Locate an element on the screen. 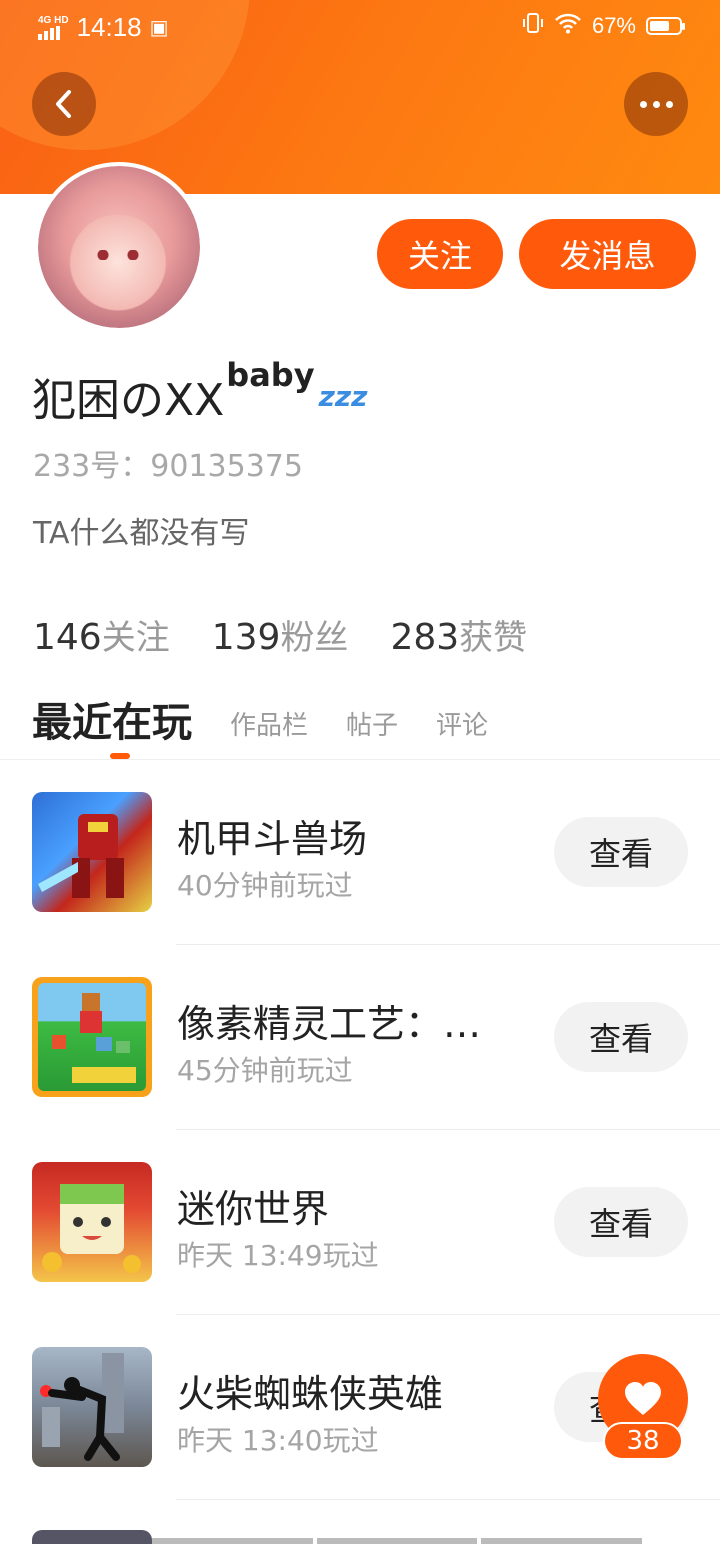 The image size is (720, 1544). battery-icon is located at coordinates (665, 26).